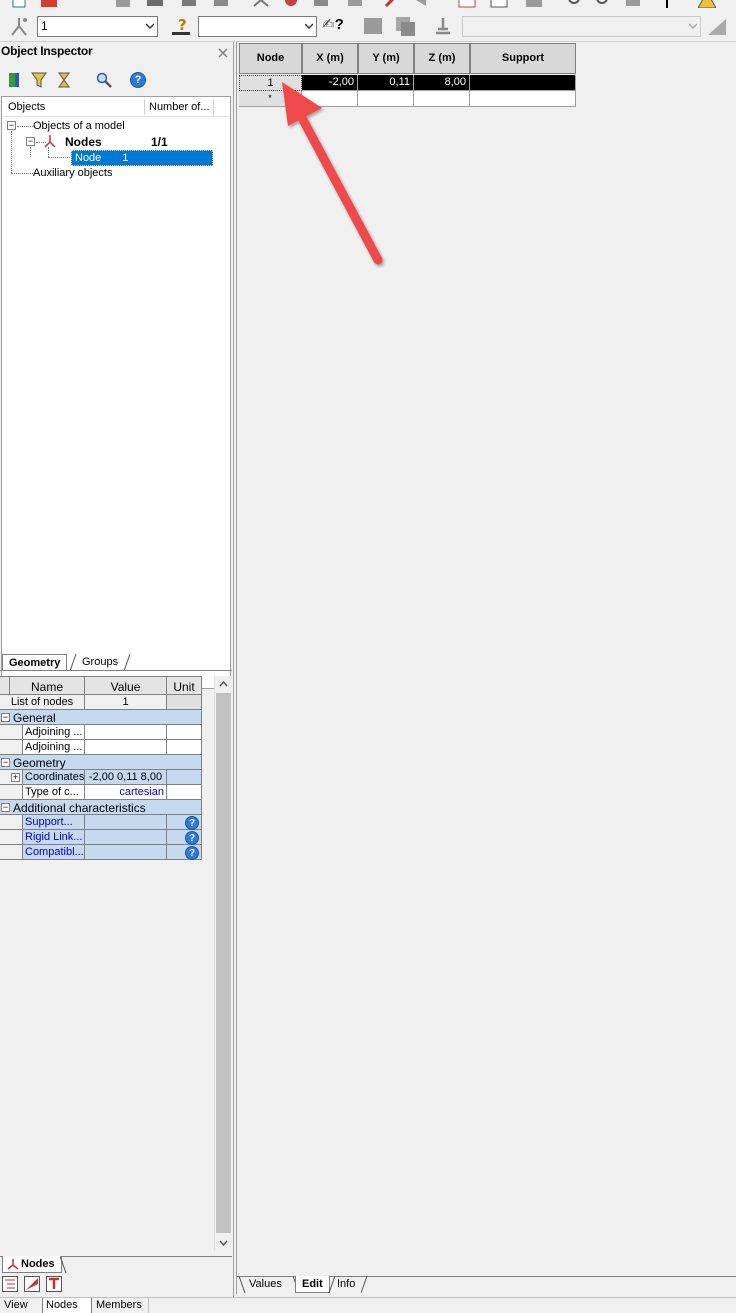  I want to click on zoom-out-icon, so click(603, 4).